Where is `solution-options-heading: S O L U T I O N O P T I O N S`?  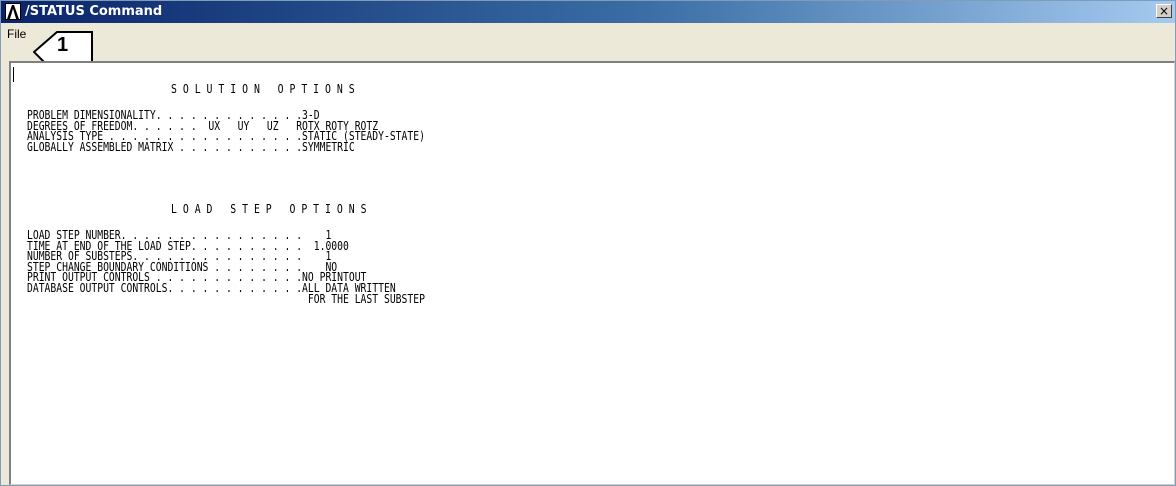 solution-options-heading: S O L U T I O N O P T I O N S is located at coordinates (263, 89).